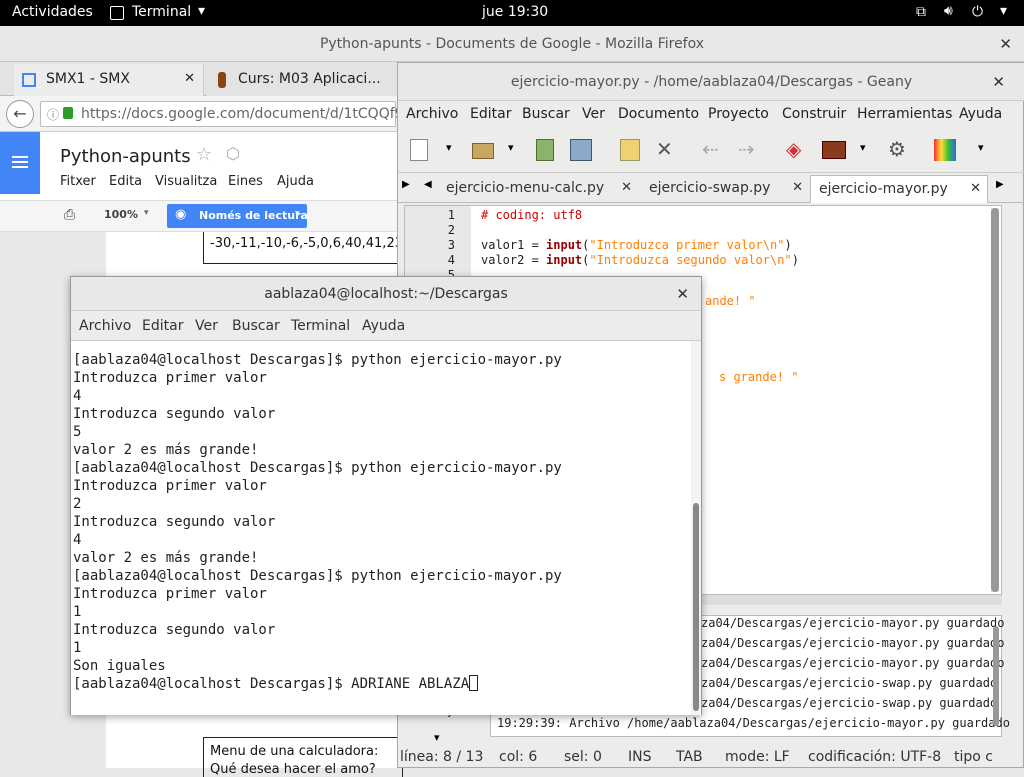 The height and width of the screenshot is (777, 1024). Describe the element at coordinates (738, 114) in the screenshot. I see `menu-proyecto: Proyecto` at that location.